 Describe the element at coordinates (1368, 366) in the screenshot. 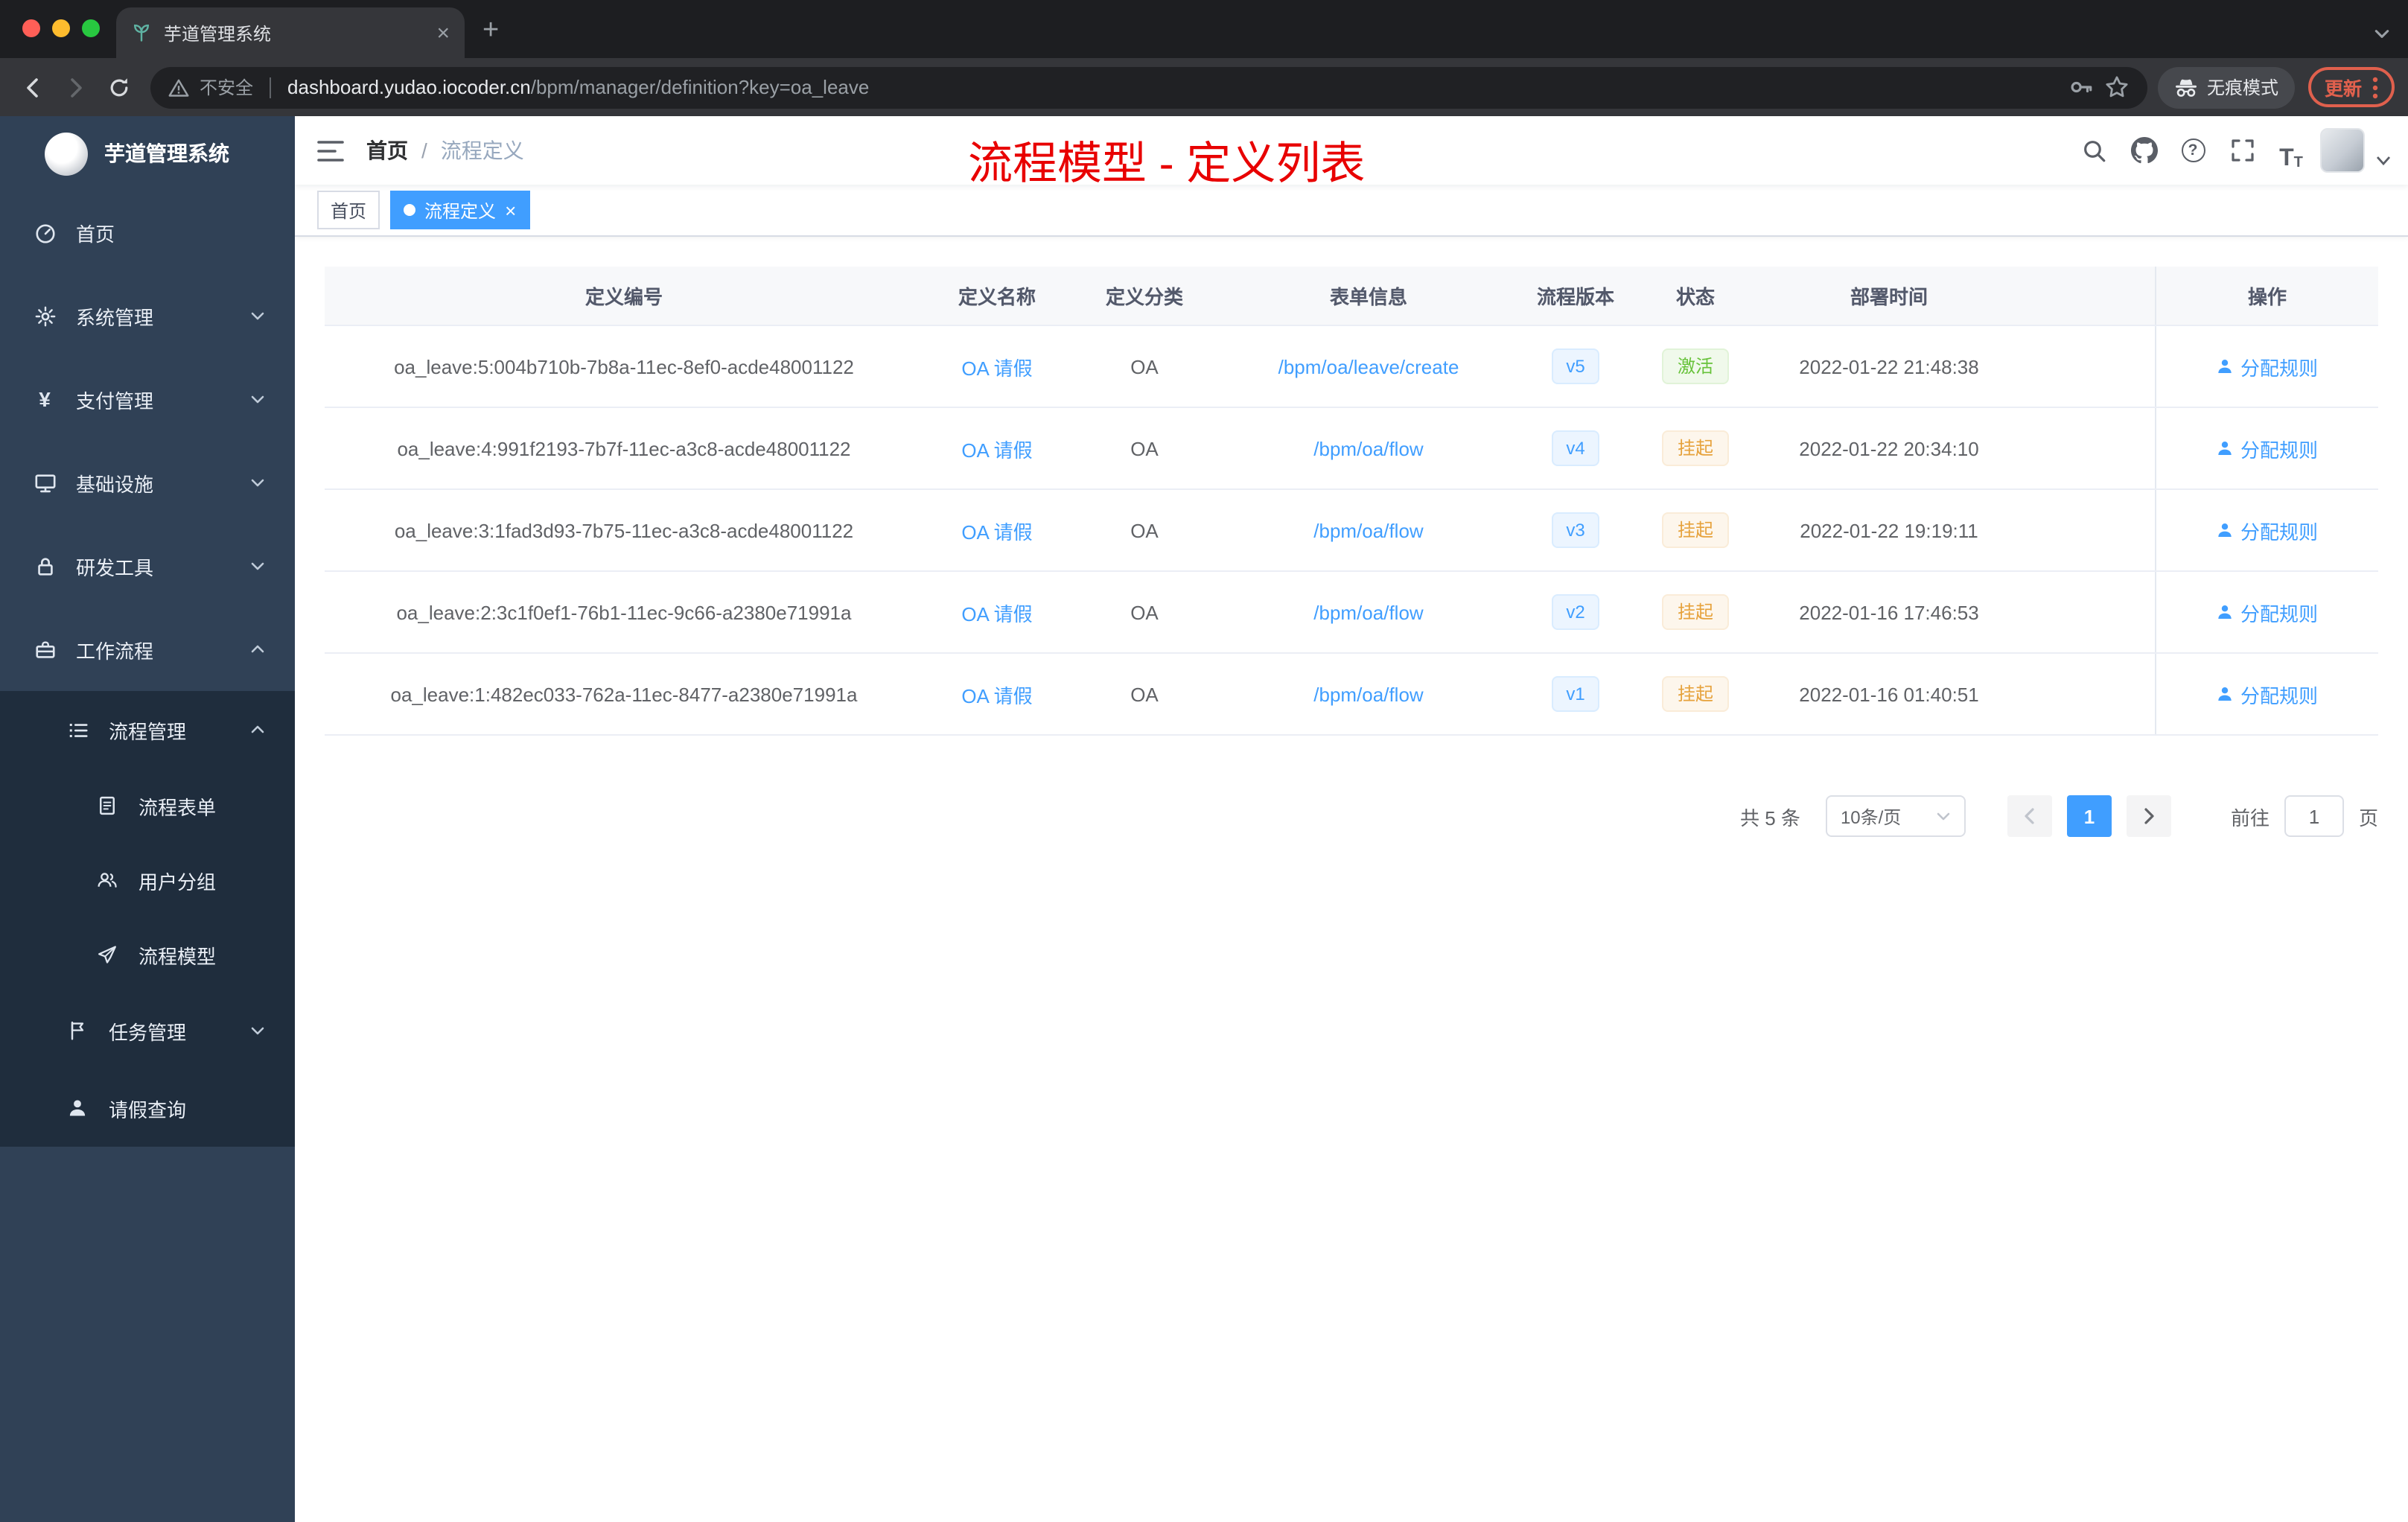

I see `form-link: /bpm/oa/leave/create` at that location.